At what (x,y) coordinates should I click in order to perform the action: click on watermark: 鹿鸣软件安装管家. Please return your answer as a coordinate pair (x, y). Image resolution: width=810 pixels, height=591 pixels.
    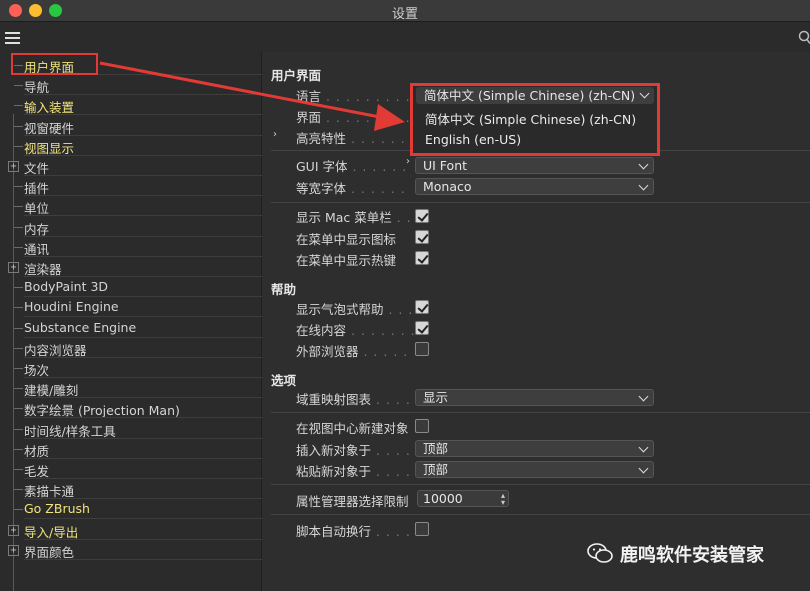
    Looking at the image, I should click on (692, 554).